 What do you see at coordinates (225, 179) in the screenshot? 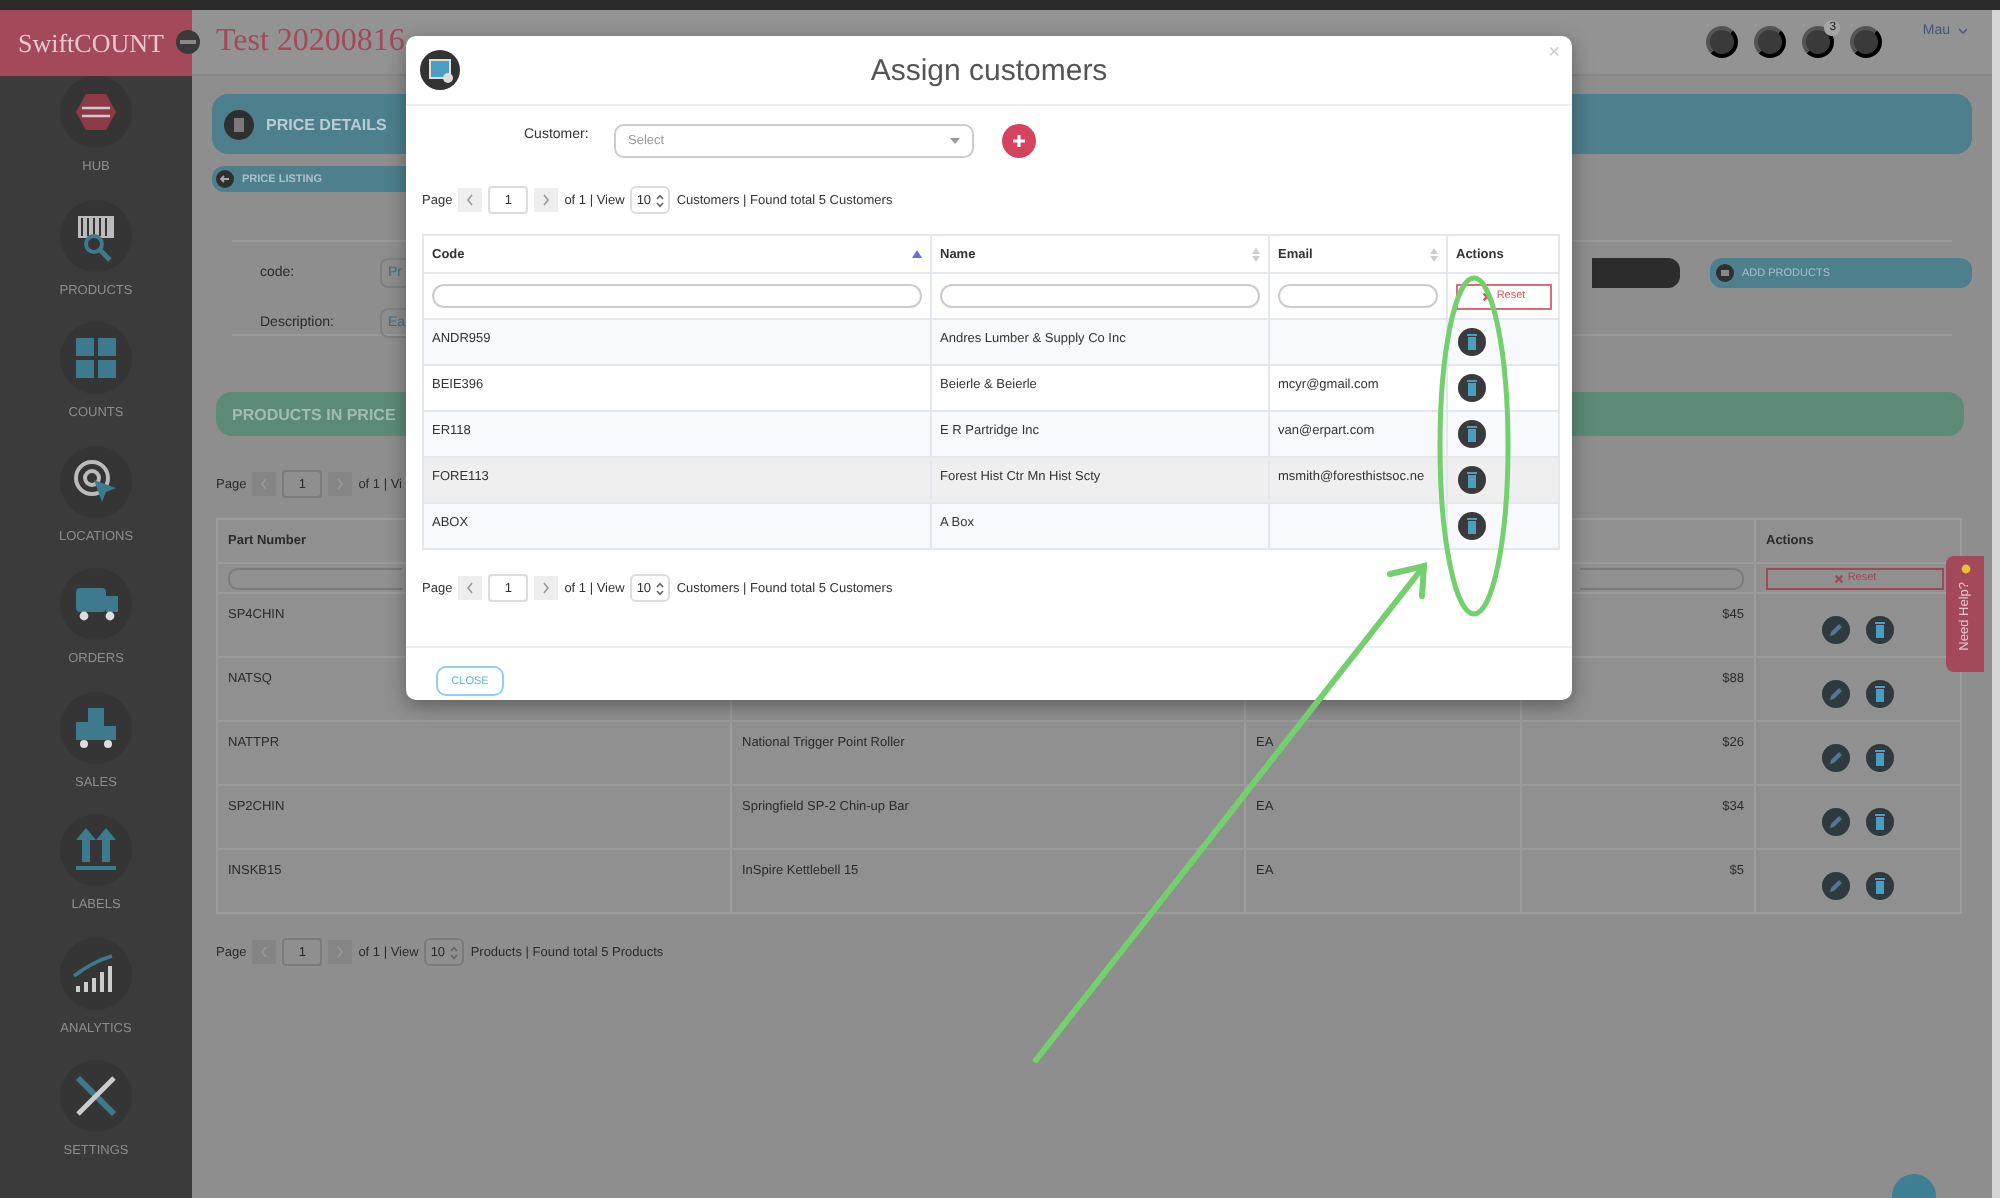
I see `back-arrow-icon` at bounding box center [225, 179].